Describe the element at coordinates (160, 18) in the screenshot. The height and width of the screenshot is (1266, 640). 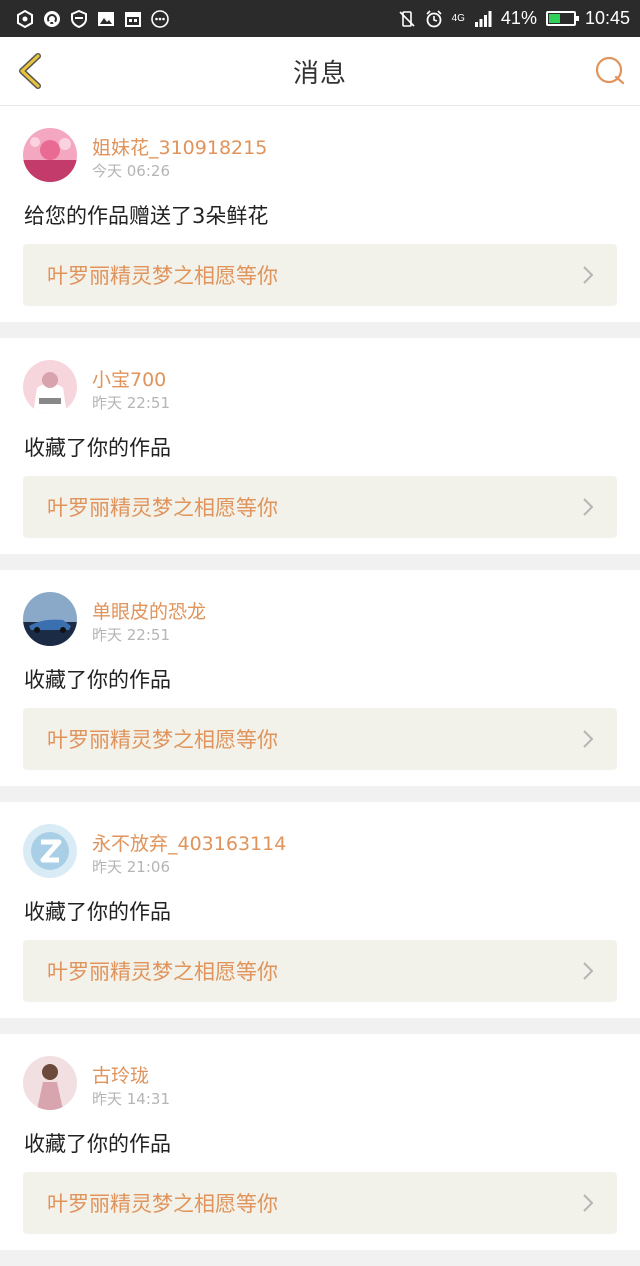
I see `more-icon` at that location.